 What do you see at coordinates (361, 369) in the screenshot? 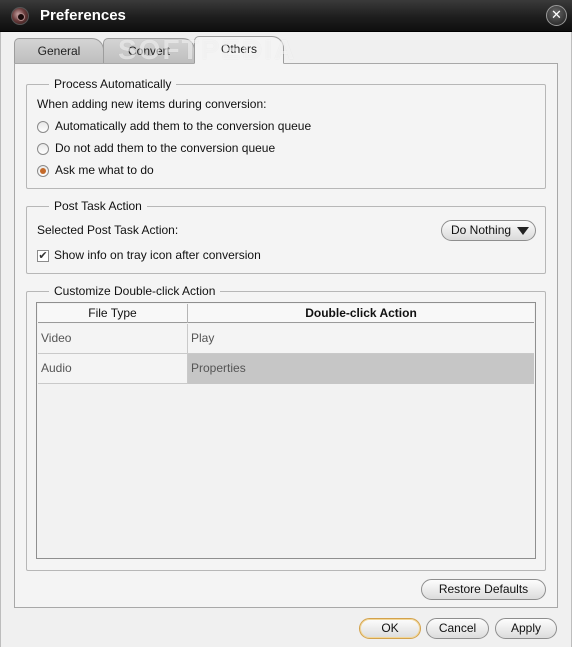
I see `action-cell: Properties` at bounding box center [361, 369].